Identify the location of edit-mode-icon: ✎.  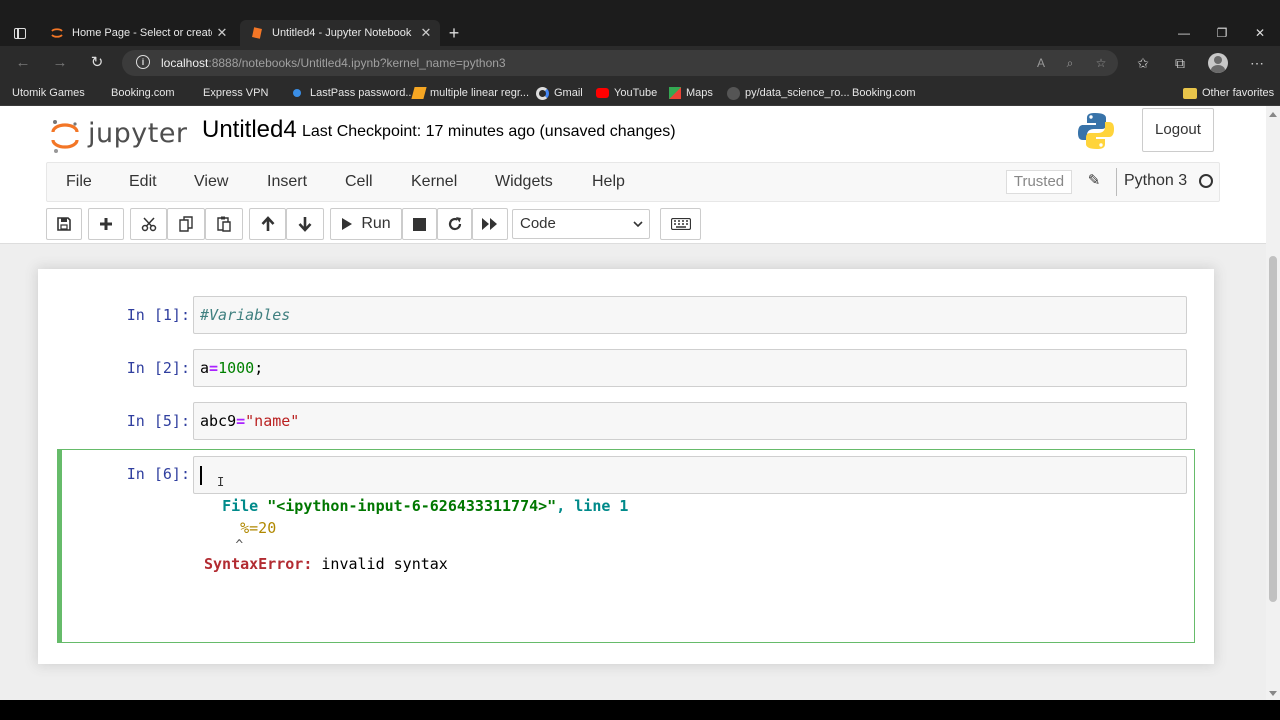
(1094, 180).